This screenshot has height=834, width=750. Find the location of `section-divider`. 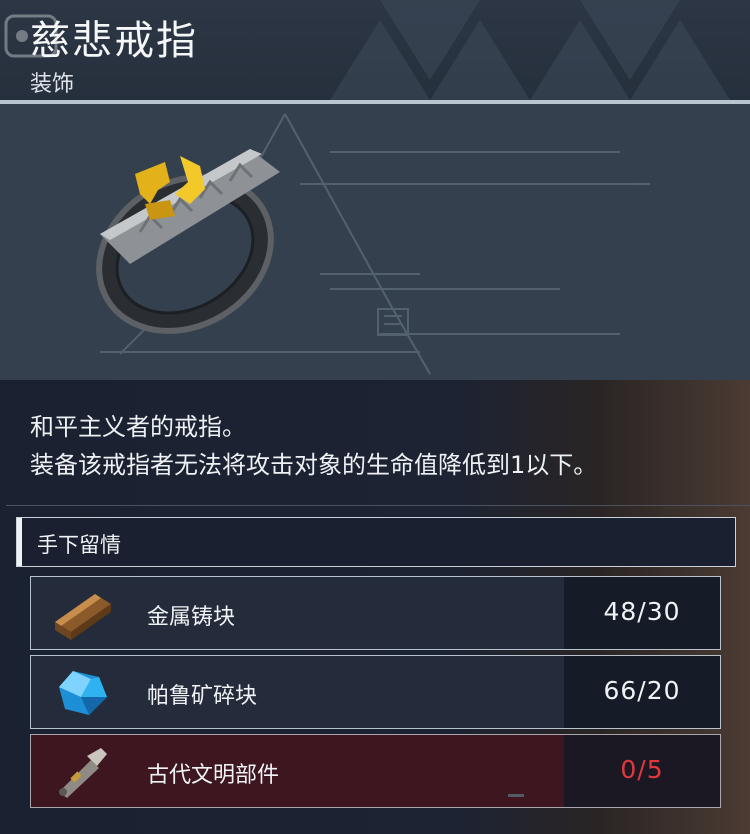

section-divider is located at coordinates (378, 505).